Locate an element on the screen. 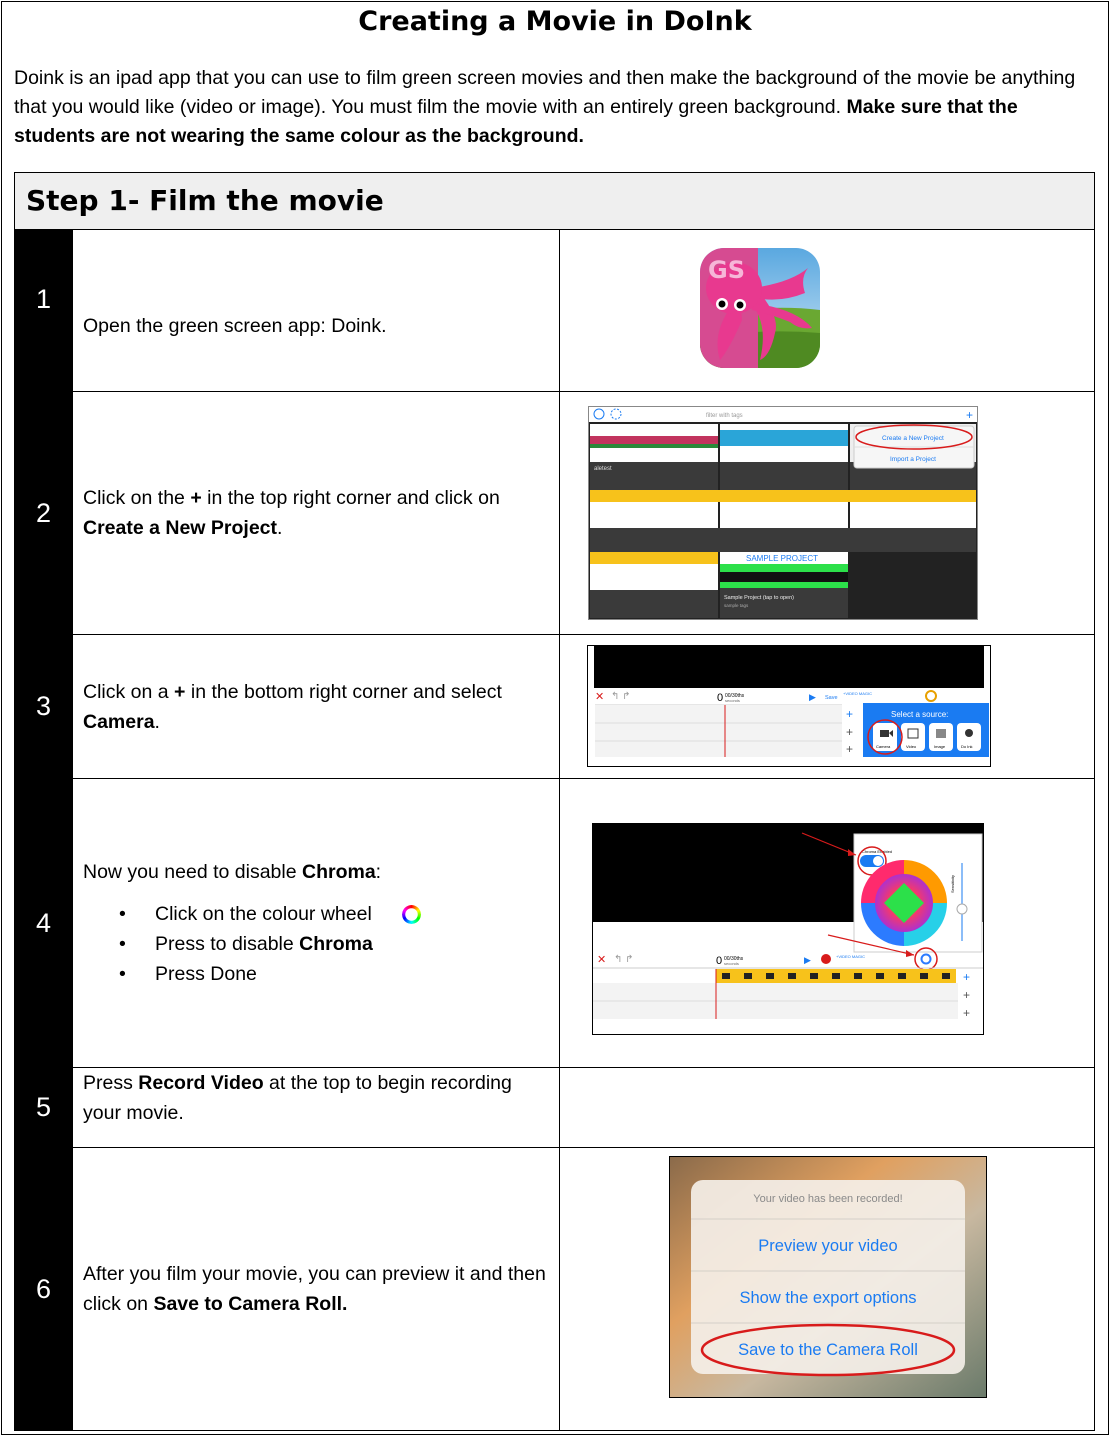 Image resolution: width=1112 pixels, height=1438 pixels. film-strip-row is located at coordinates (783, 521).